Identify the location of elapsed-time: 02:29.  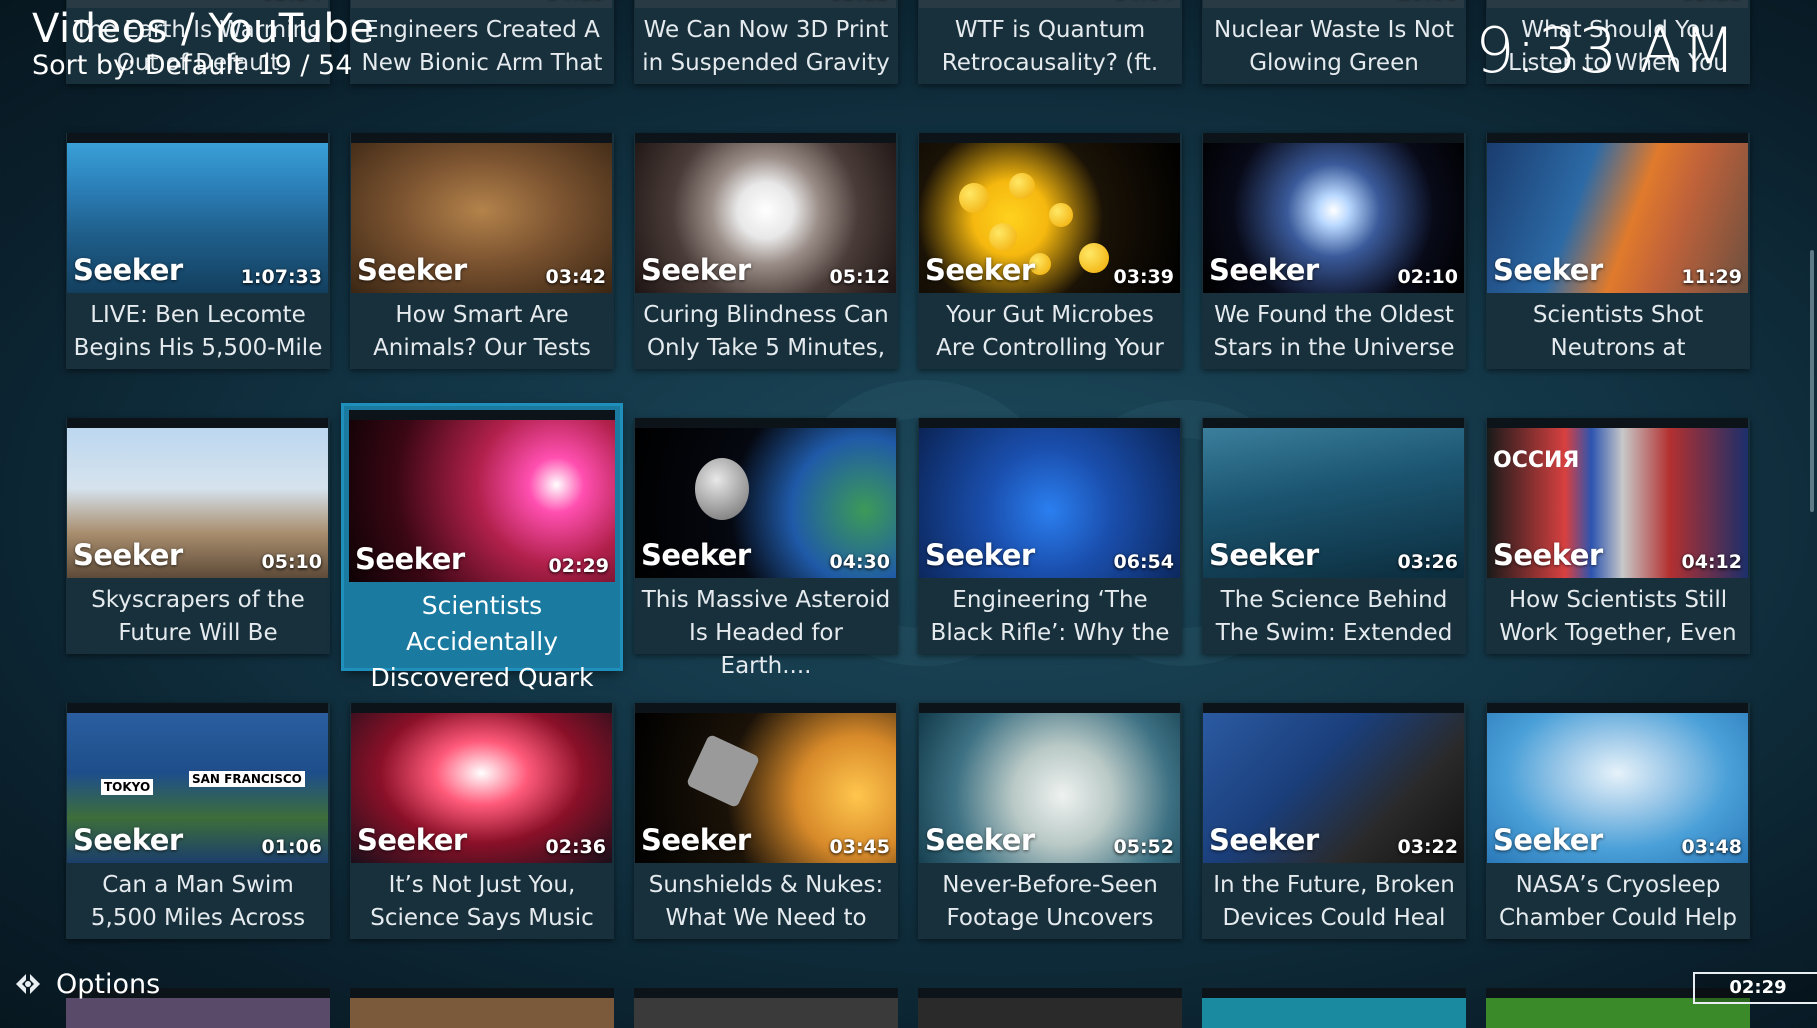
(1755, 988).